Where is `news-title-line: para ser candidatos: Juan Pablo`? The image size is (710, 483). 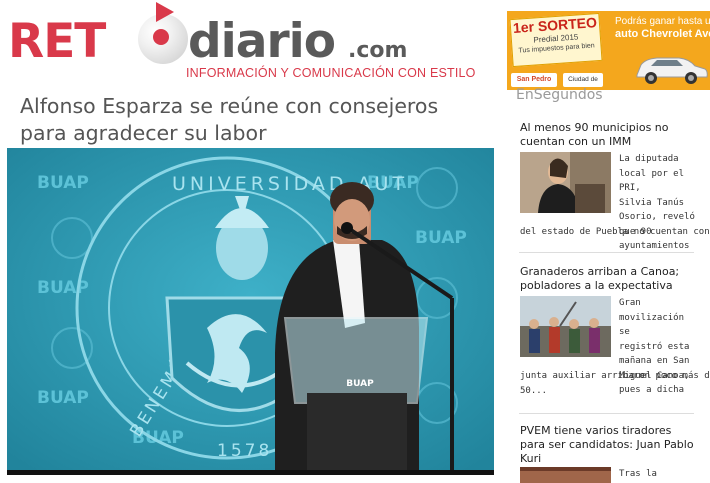 news-title-line: para ser candidatos: Juan Pablo is located at coordinates (607, 444).